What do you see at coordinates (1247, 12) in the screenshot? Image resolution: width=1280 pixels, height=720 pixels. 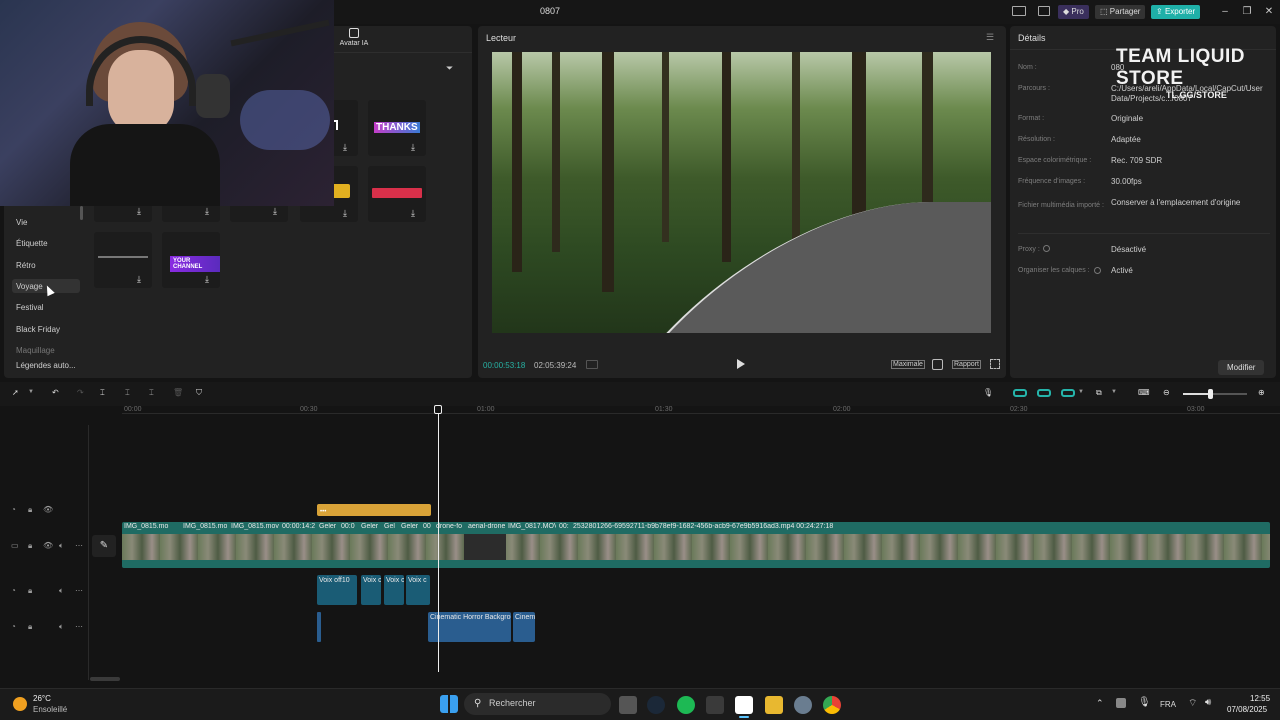 I see `restore-icon: ❐` at bounding box center [1247, 12].